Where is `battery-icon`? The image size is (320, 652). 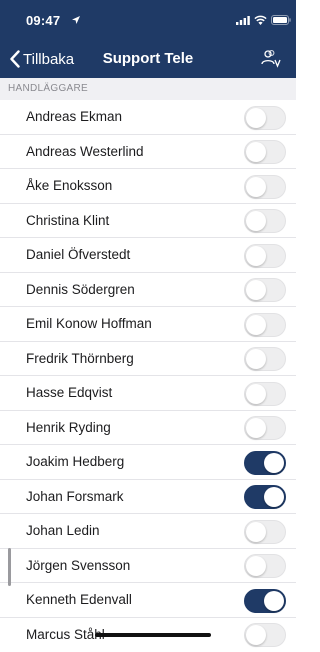 battery-icon is located at coordinates (281, 20).